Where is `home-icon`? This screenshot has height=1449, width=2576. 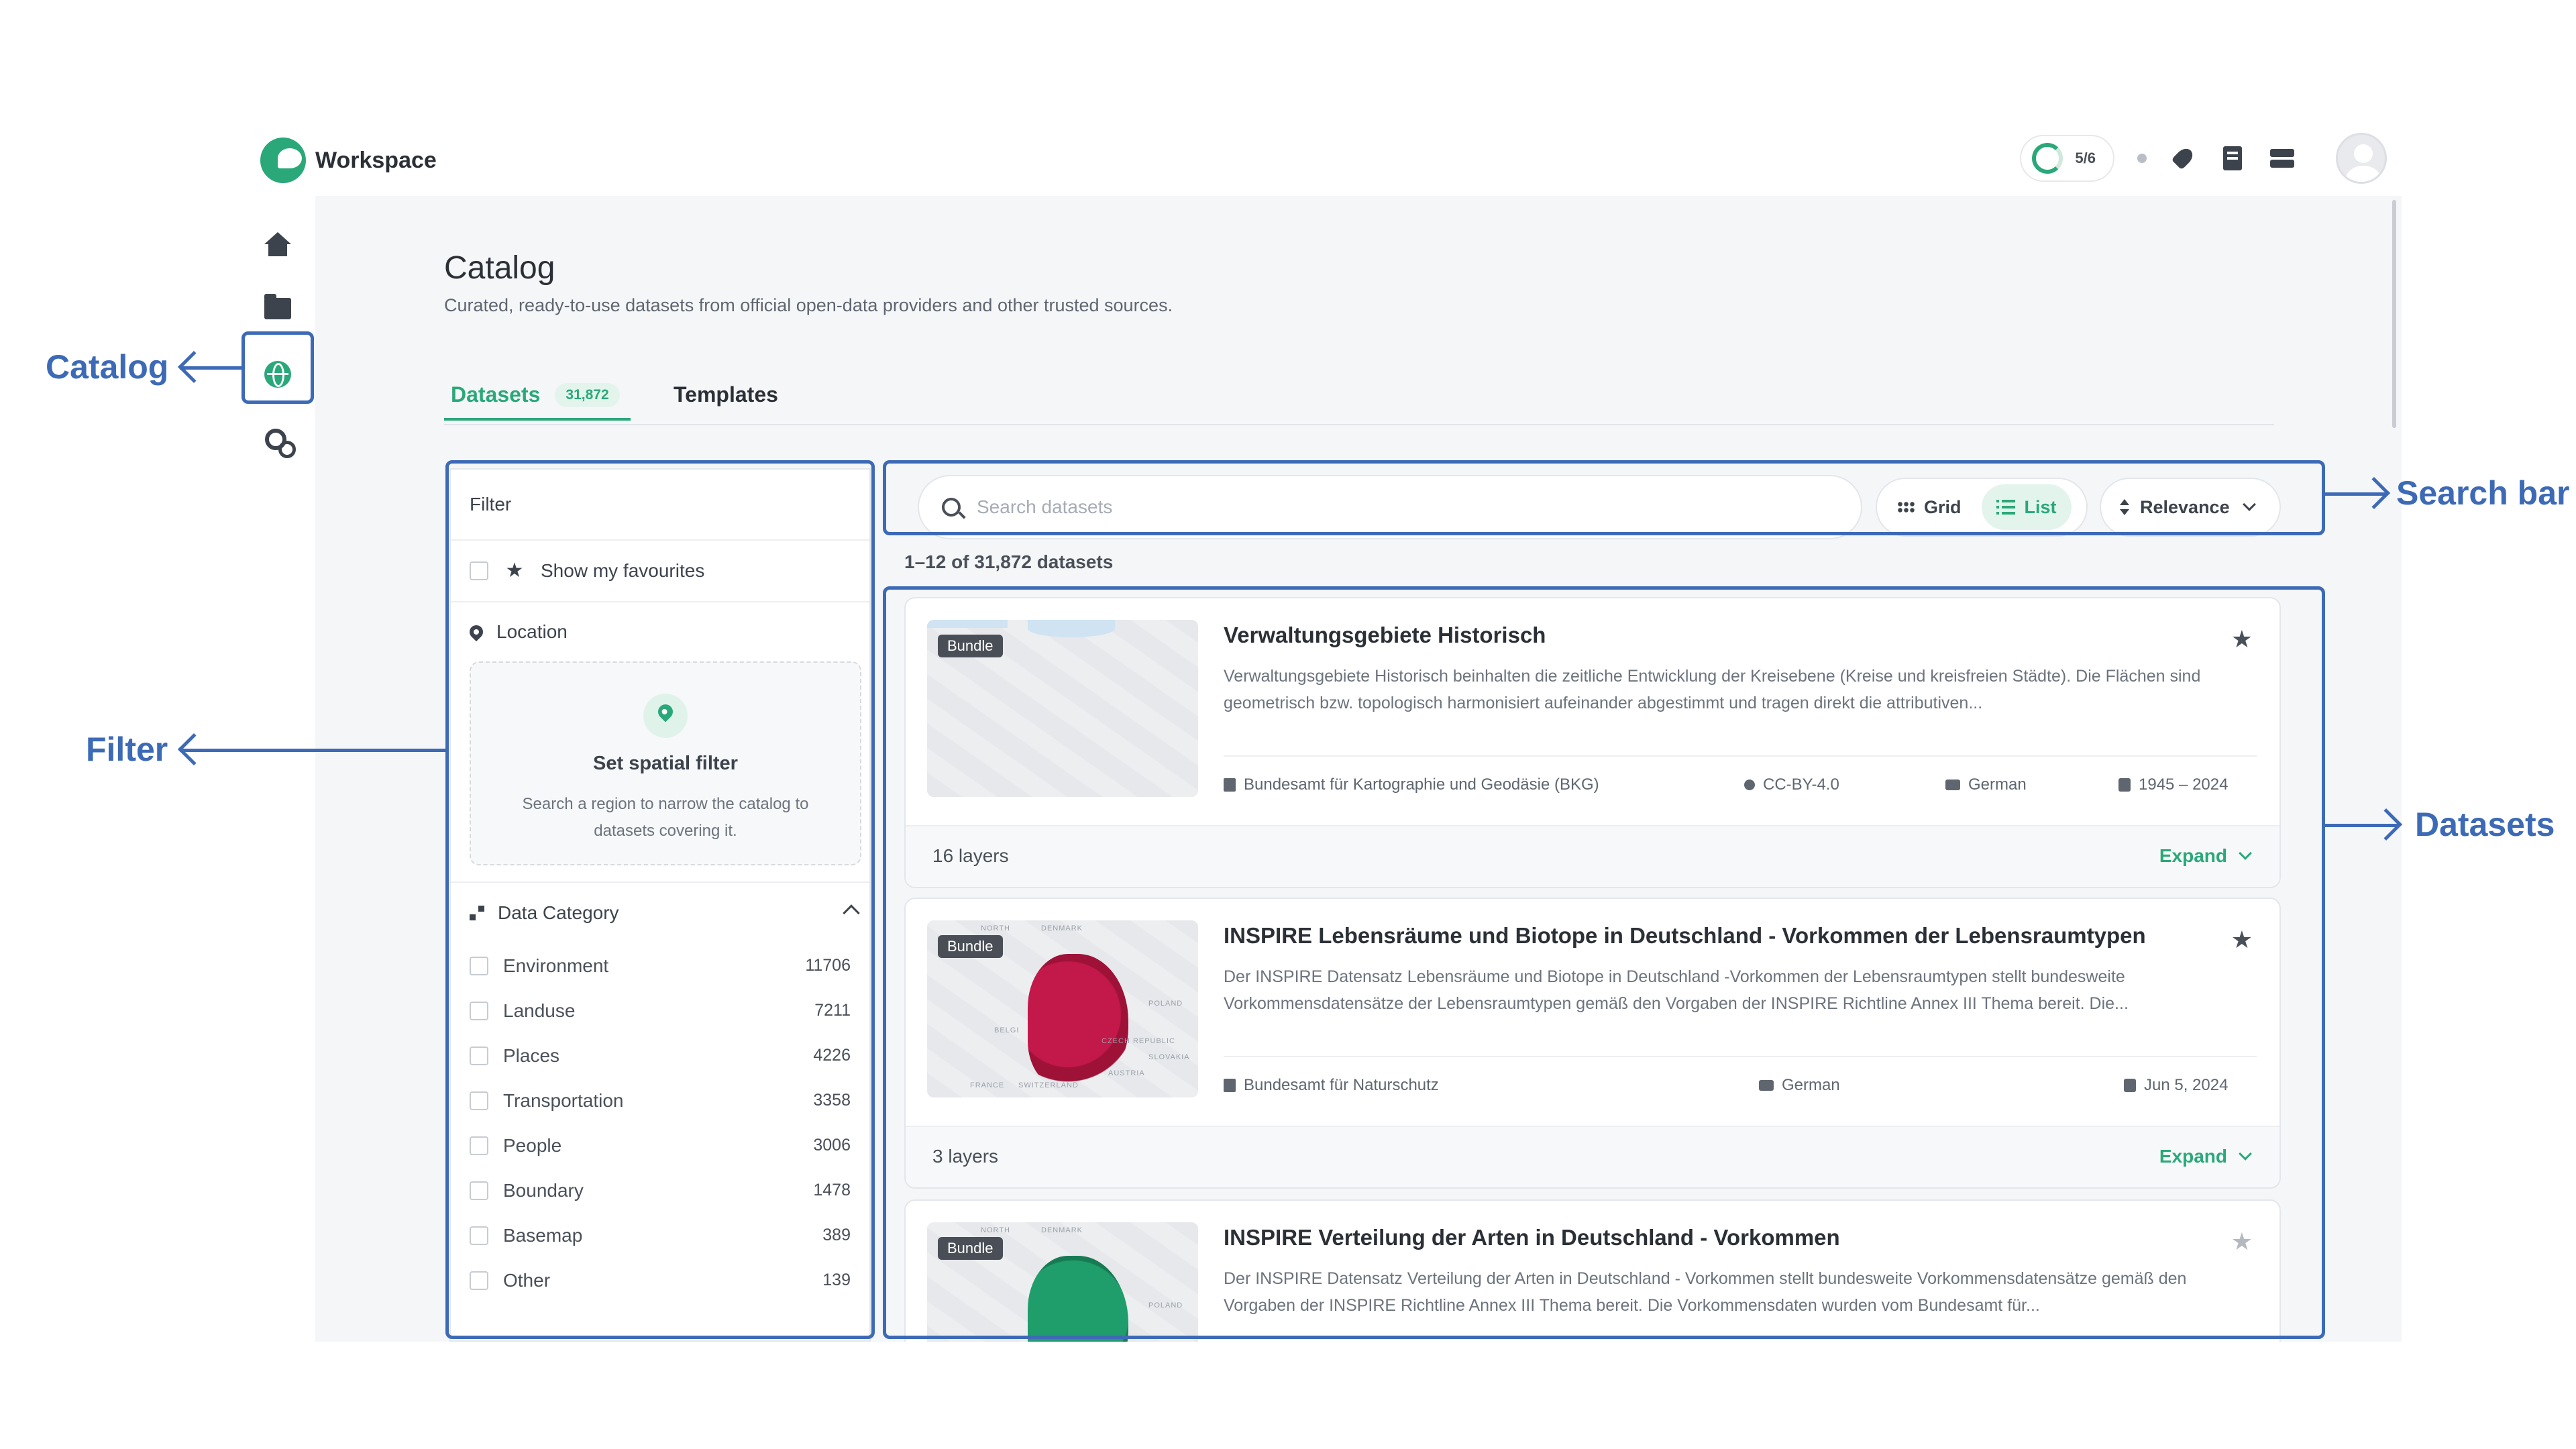 home-icon is located at coordinates (277, 244).